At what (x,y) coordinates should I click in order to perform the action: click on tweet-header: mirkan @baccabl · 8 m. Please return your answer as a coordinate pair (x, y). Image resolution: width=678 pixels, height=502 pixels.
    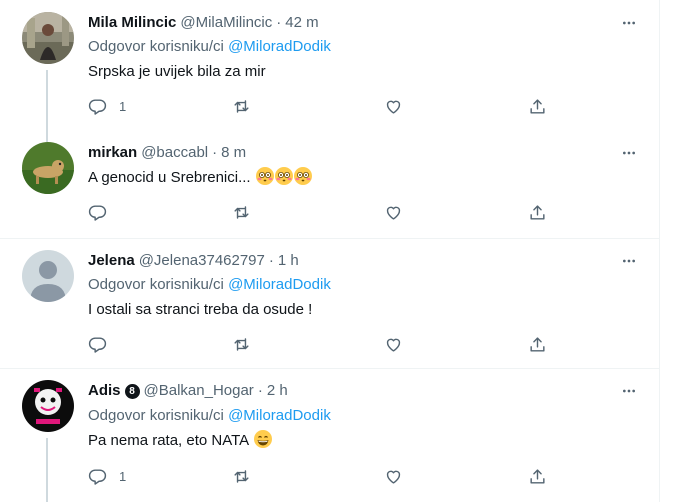
    Looking at the image, I should click on (167, 153).